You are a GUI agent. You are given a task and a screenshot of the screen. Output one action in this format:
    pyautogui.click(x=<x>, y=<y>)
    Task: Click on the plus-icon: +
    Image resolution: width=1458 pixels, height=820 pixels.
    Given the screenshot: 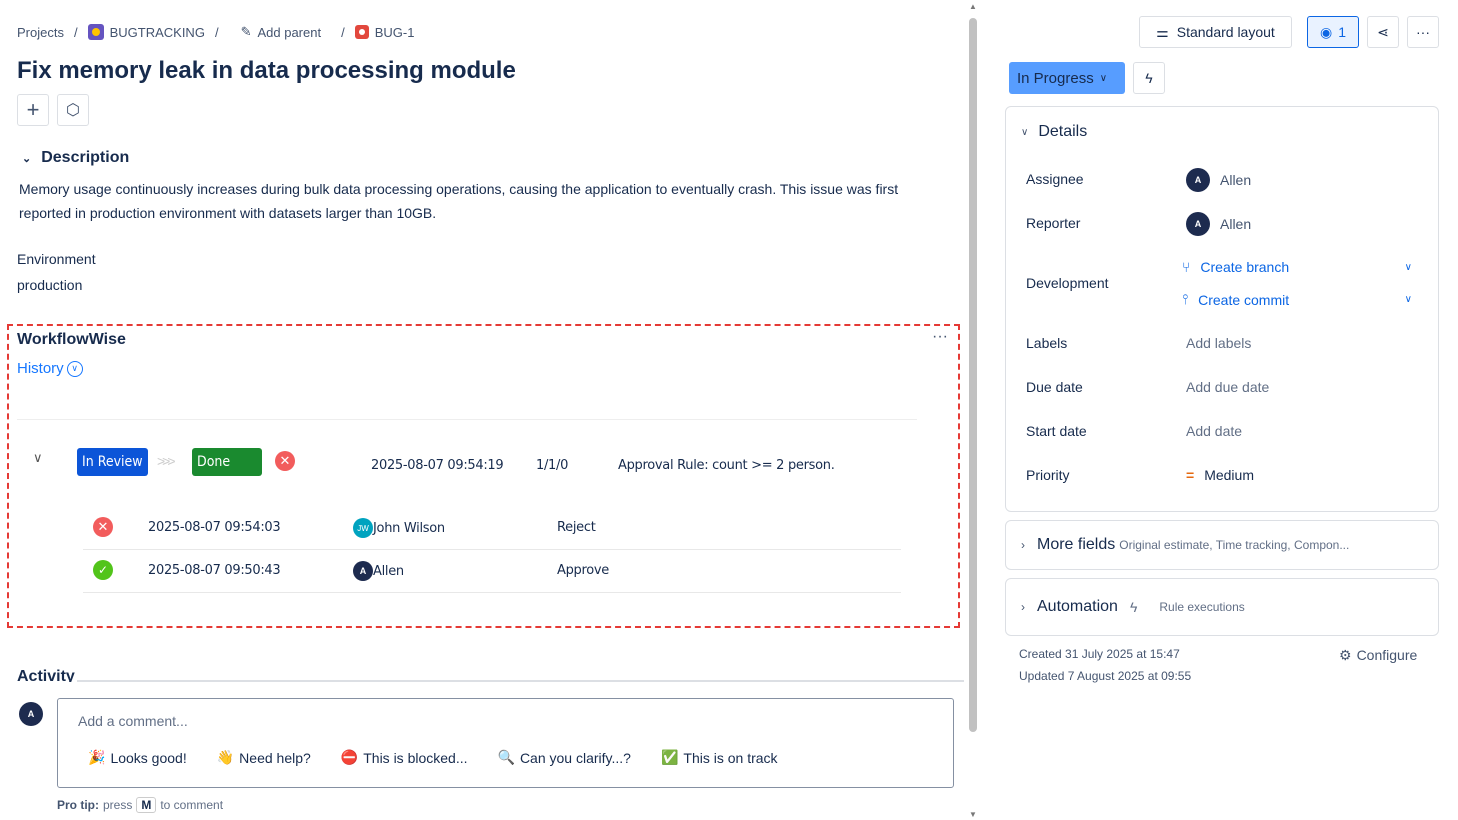 What is the action you would take?
    pyautogui.click(x=33, y=109)
    